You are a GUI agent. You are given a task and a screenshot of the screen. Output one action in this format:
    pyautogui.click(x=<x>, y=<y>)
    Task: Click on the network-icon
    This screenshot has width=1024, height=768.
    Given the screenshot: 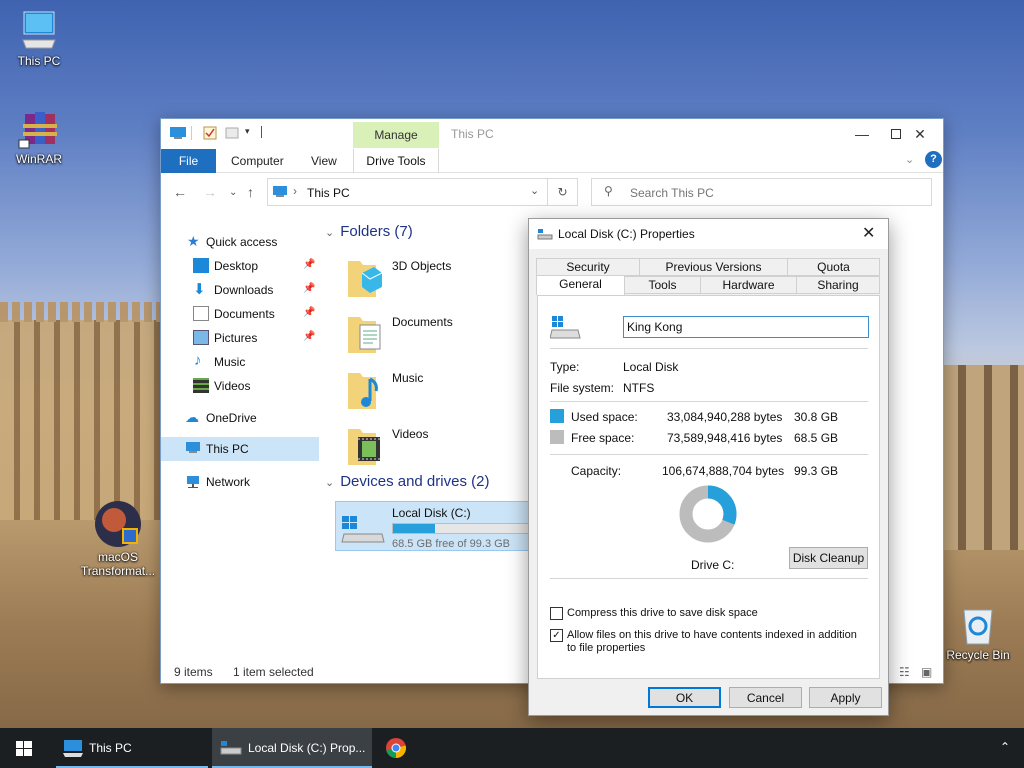 What is the action you would take?
    pyautogui.click(x=193, y=482)
    